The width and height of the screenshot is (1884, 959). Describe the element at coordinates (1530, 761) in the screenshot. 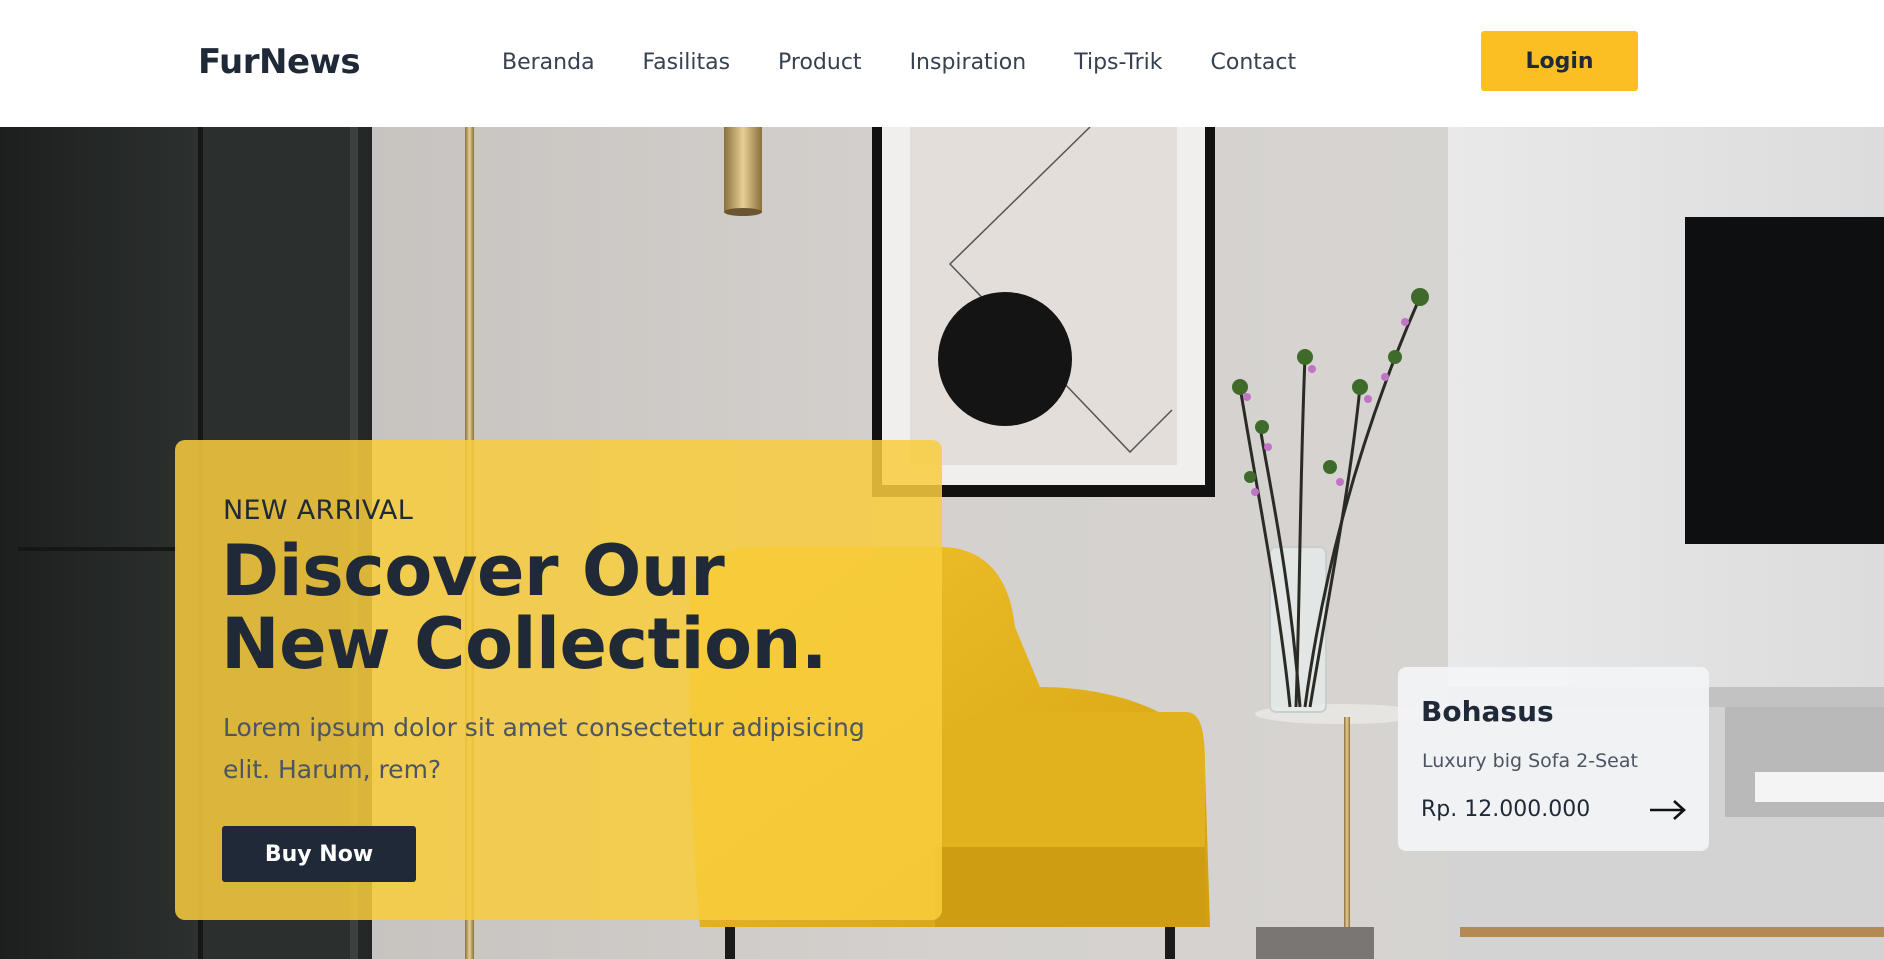

I see `product-description: Luxury big Sofa 2-Seat` at that location.